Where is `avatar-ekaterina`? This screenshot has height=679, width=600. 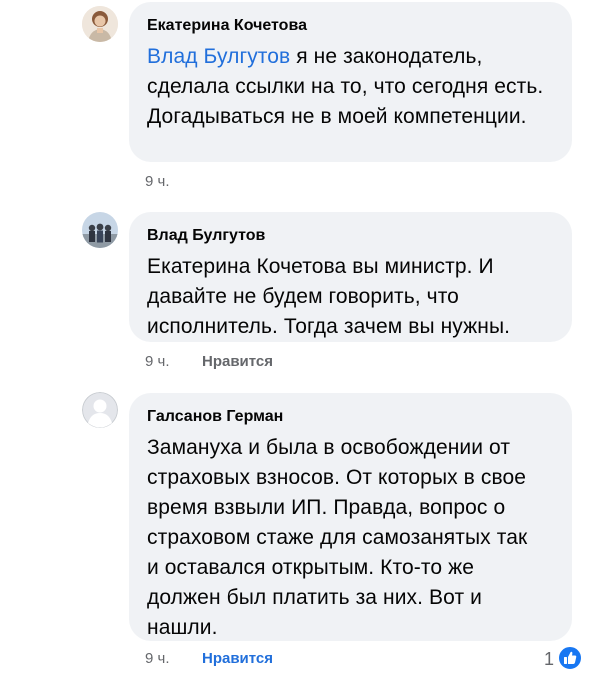 avatar-ekaterina is located at coordinates (100, 24).